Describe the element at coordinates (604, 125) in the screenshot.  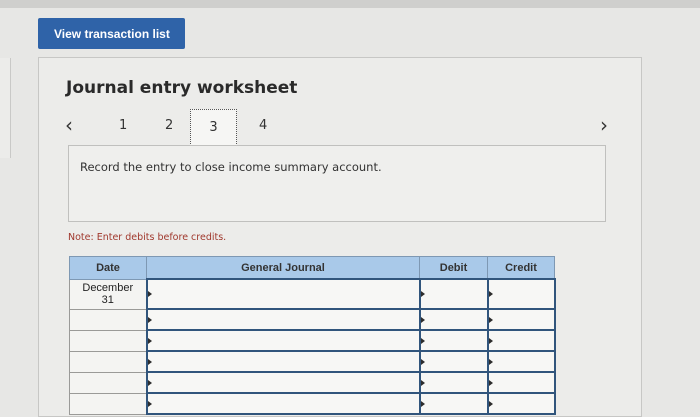
I see `chevron-right-icon: ›` at that location.